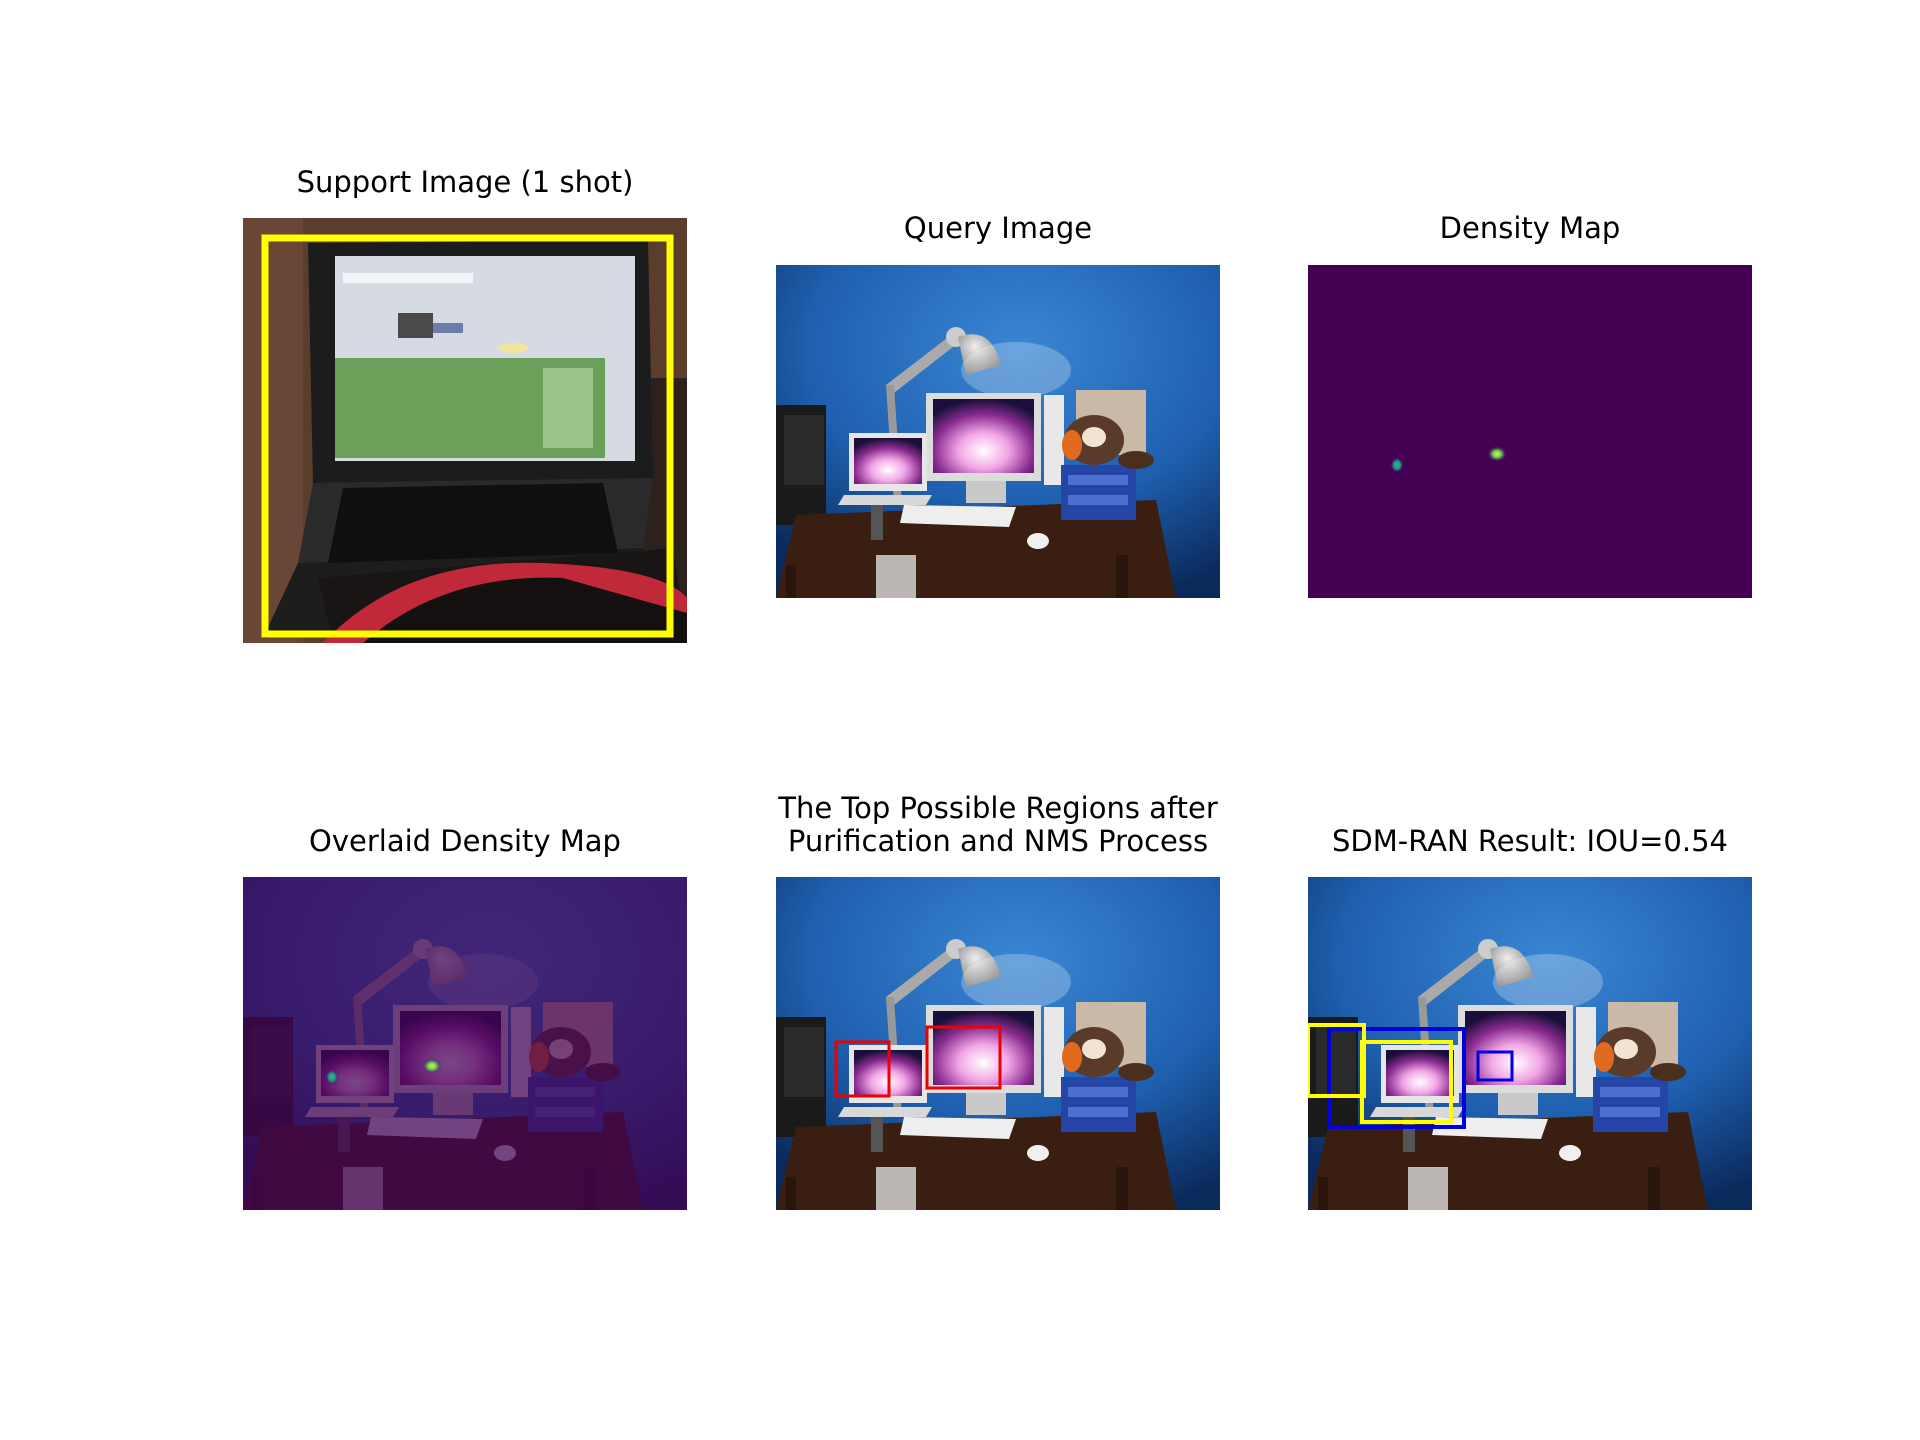 The height and width of the screenshot is (1440, 1920). I want to click on density-peak-monitor, so click(1497, 454).